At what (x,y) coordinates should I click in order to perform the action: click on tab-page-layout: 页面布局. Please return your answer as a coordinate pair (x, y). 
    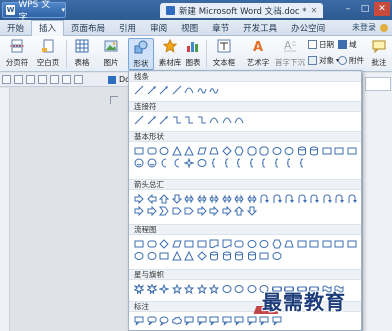
    Looking at the image, I should click on (88, 28).